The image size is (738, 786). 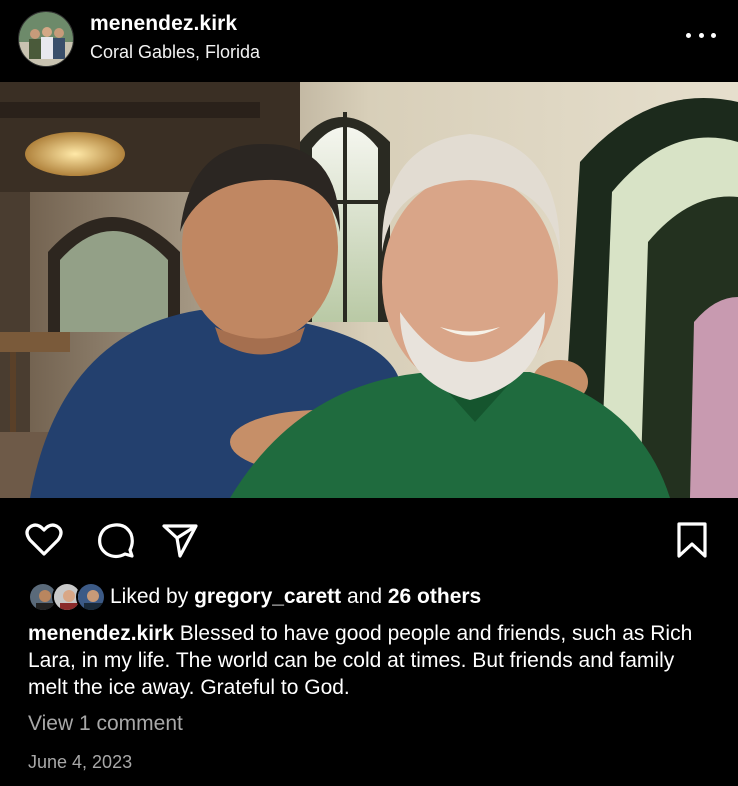 I want to click on liker-avatar, so click(x=91, y=597).